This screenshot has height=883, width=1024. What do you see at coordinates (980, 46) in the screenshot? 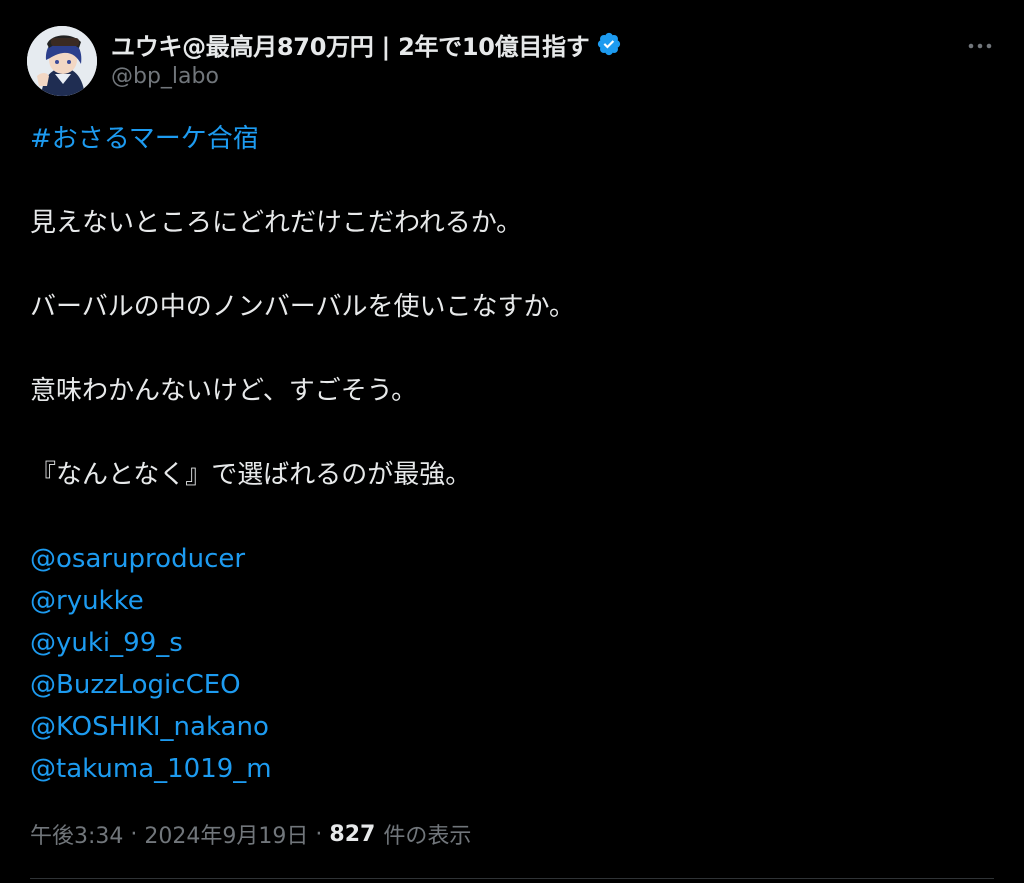
I see `more-options-icon` at bounding box center [980, 46].